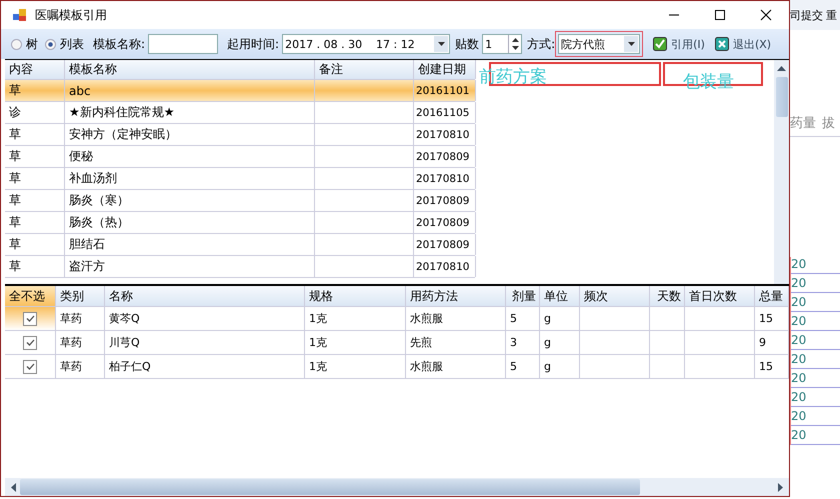 The height and width of the screenshot is (499, 840). Describe the element at coordinates (515, 44) in the screenshot. I see `spin-arrows-icon` at that location.